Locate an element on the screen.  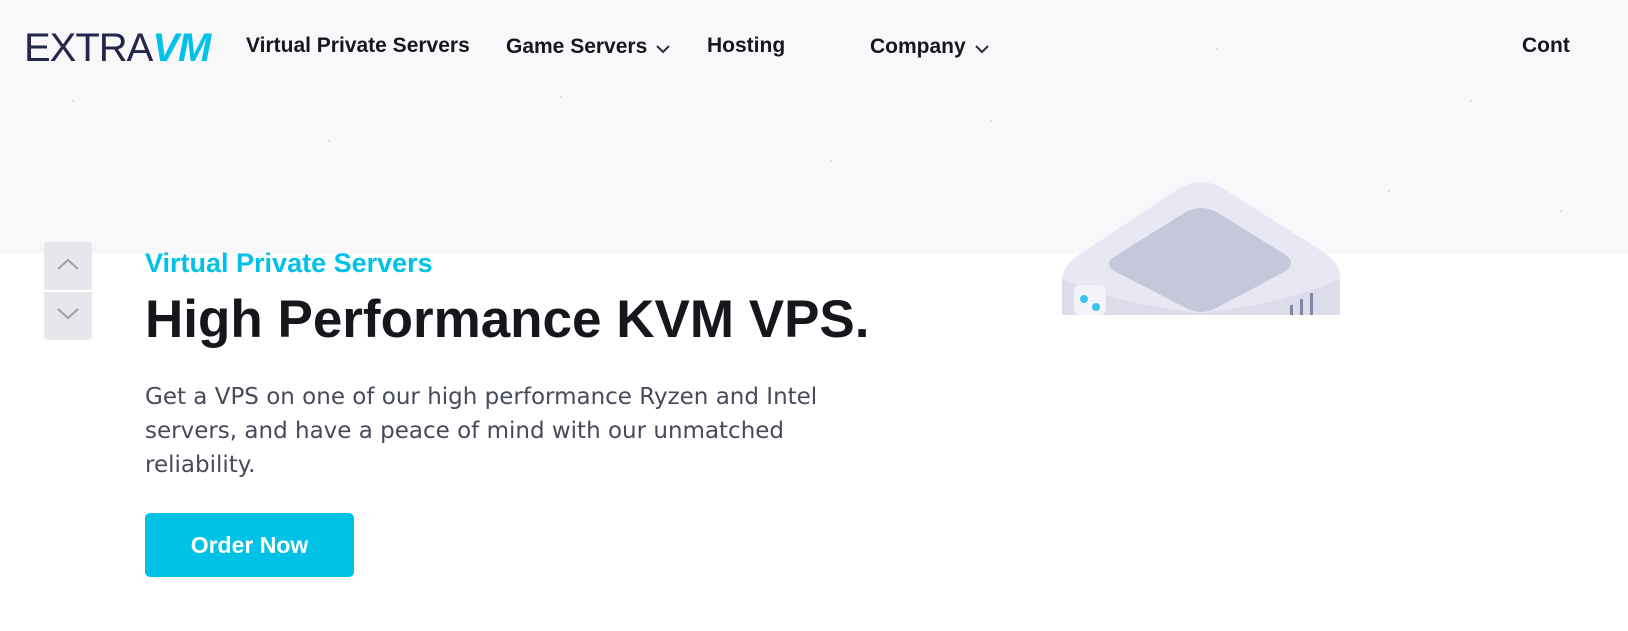
nav-item-hosting: Hosting is located at coordinates (746, 46).